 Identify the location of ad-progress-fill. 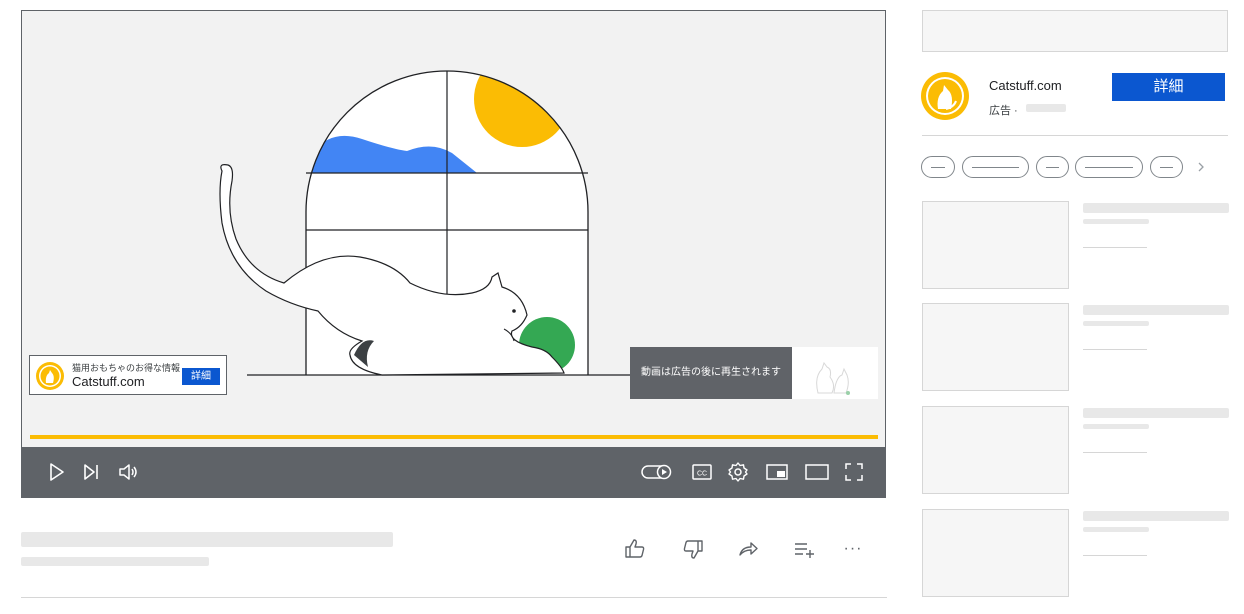
(454, 437).